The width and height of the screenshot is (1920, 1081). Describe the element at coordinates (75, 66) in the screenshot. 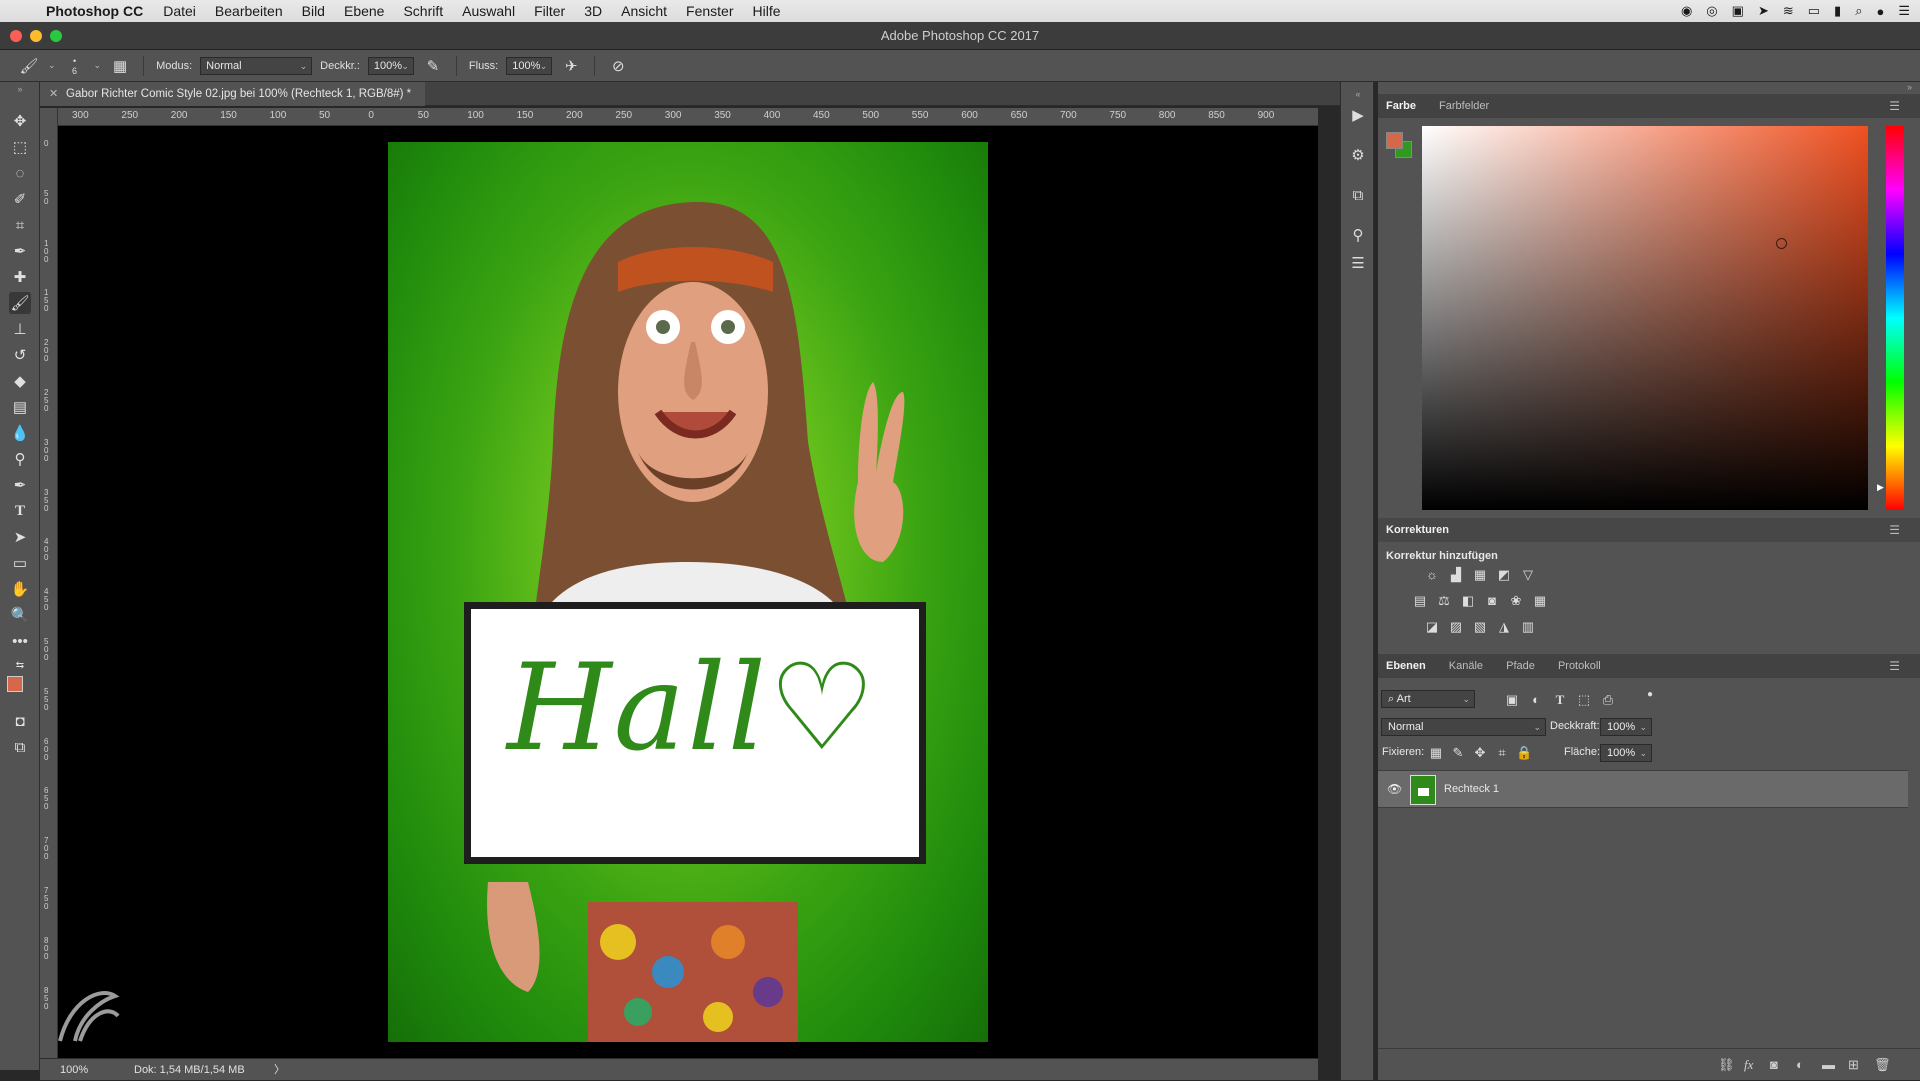

I see `brush-size-picker: • 6` at that location.